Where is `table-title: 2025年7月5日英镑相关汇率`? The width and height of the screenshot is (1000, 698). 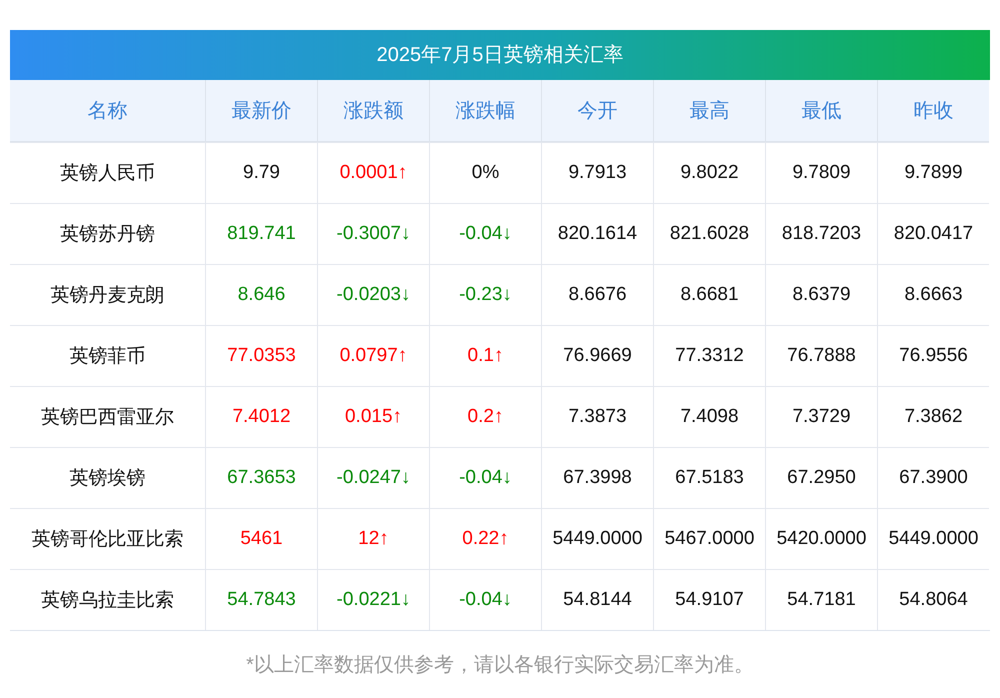 table-title: 2025年7月5日英镑相关汇率 is located at coordinates (500, 55).